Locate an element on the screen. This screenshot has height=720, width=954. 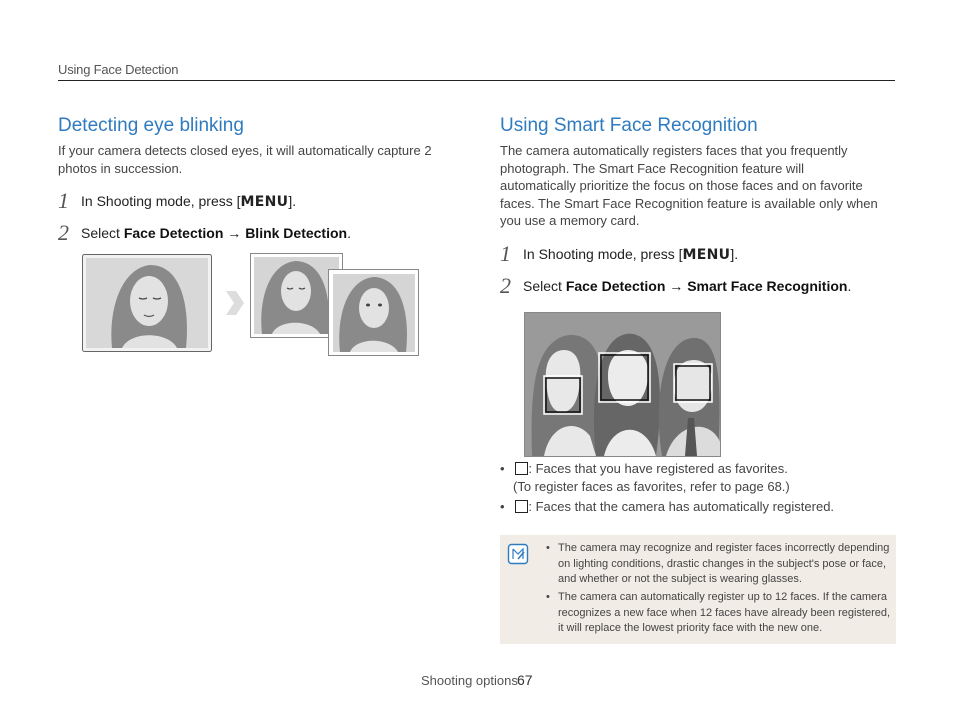
menu-item-smart-face-recognition: Smart Face Recognition is located at coordinates (767, 286).